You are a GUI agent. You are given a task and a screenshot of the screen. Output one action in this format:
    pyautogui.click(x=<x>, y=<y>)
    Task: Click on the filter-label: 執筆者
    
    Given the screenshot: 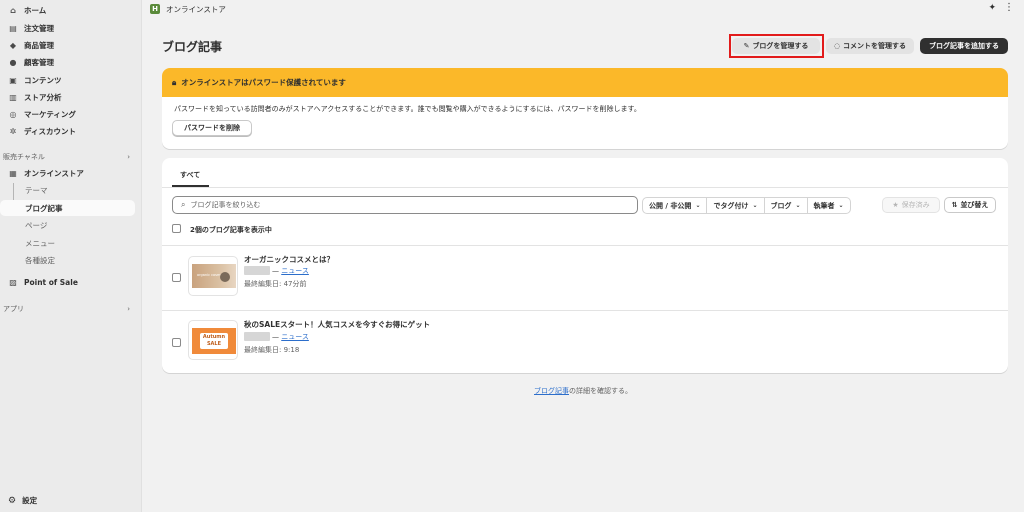 What is the action you would take?
    pyautogui.click(x=824, y=205)
    